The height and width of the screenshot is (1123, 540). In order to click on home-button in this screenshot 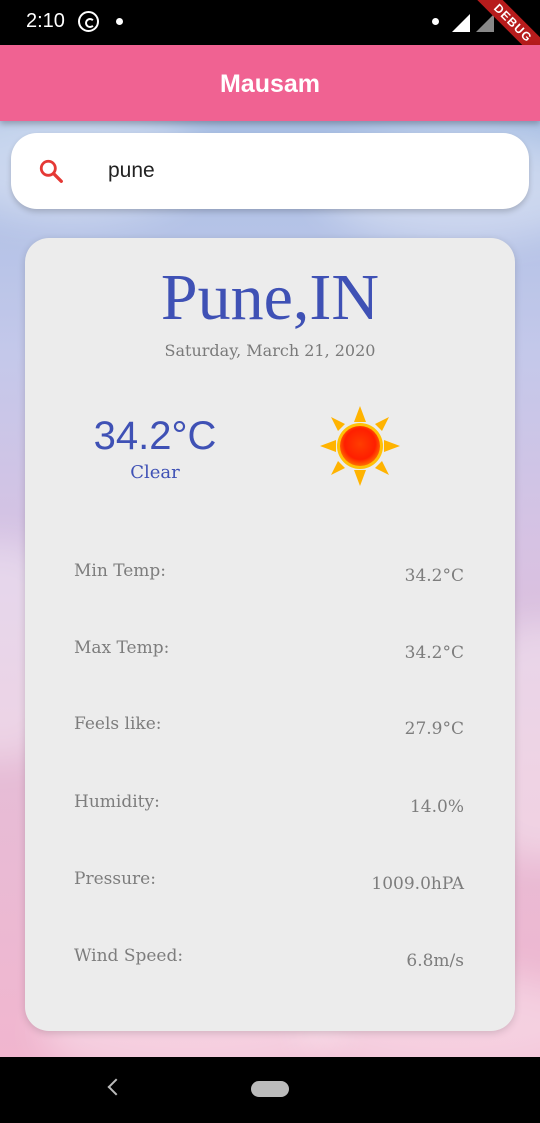, I will do `click(270, 1089)`.